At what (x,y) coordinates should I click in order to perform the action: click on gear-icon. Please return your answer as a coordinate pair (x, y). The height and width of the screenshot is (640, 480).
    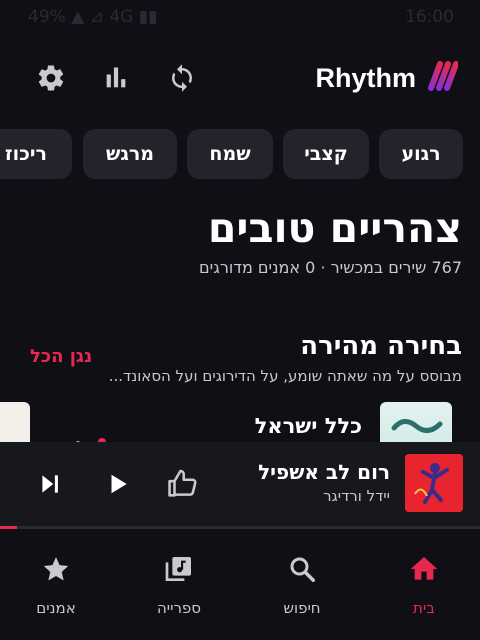
    Looking at the image, I should click on (51, 78).